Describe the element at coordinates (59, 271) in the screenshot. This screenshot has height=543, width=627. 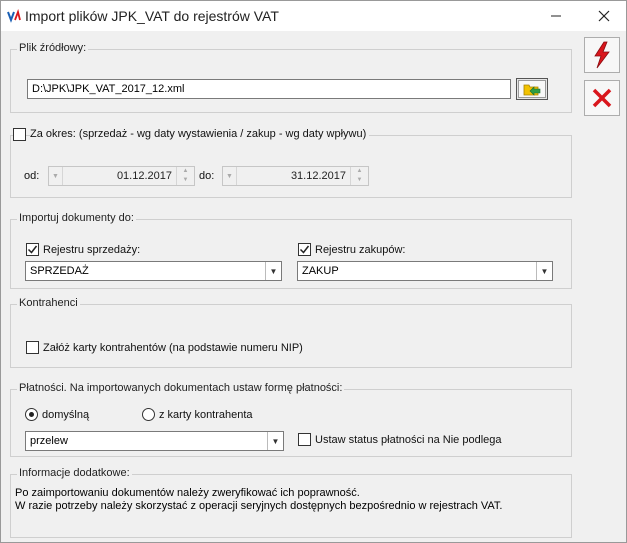
I see `sales-register-value: SPRZEDAŻ` at that location.